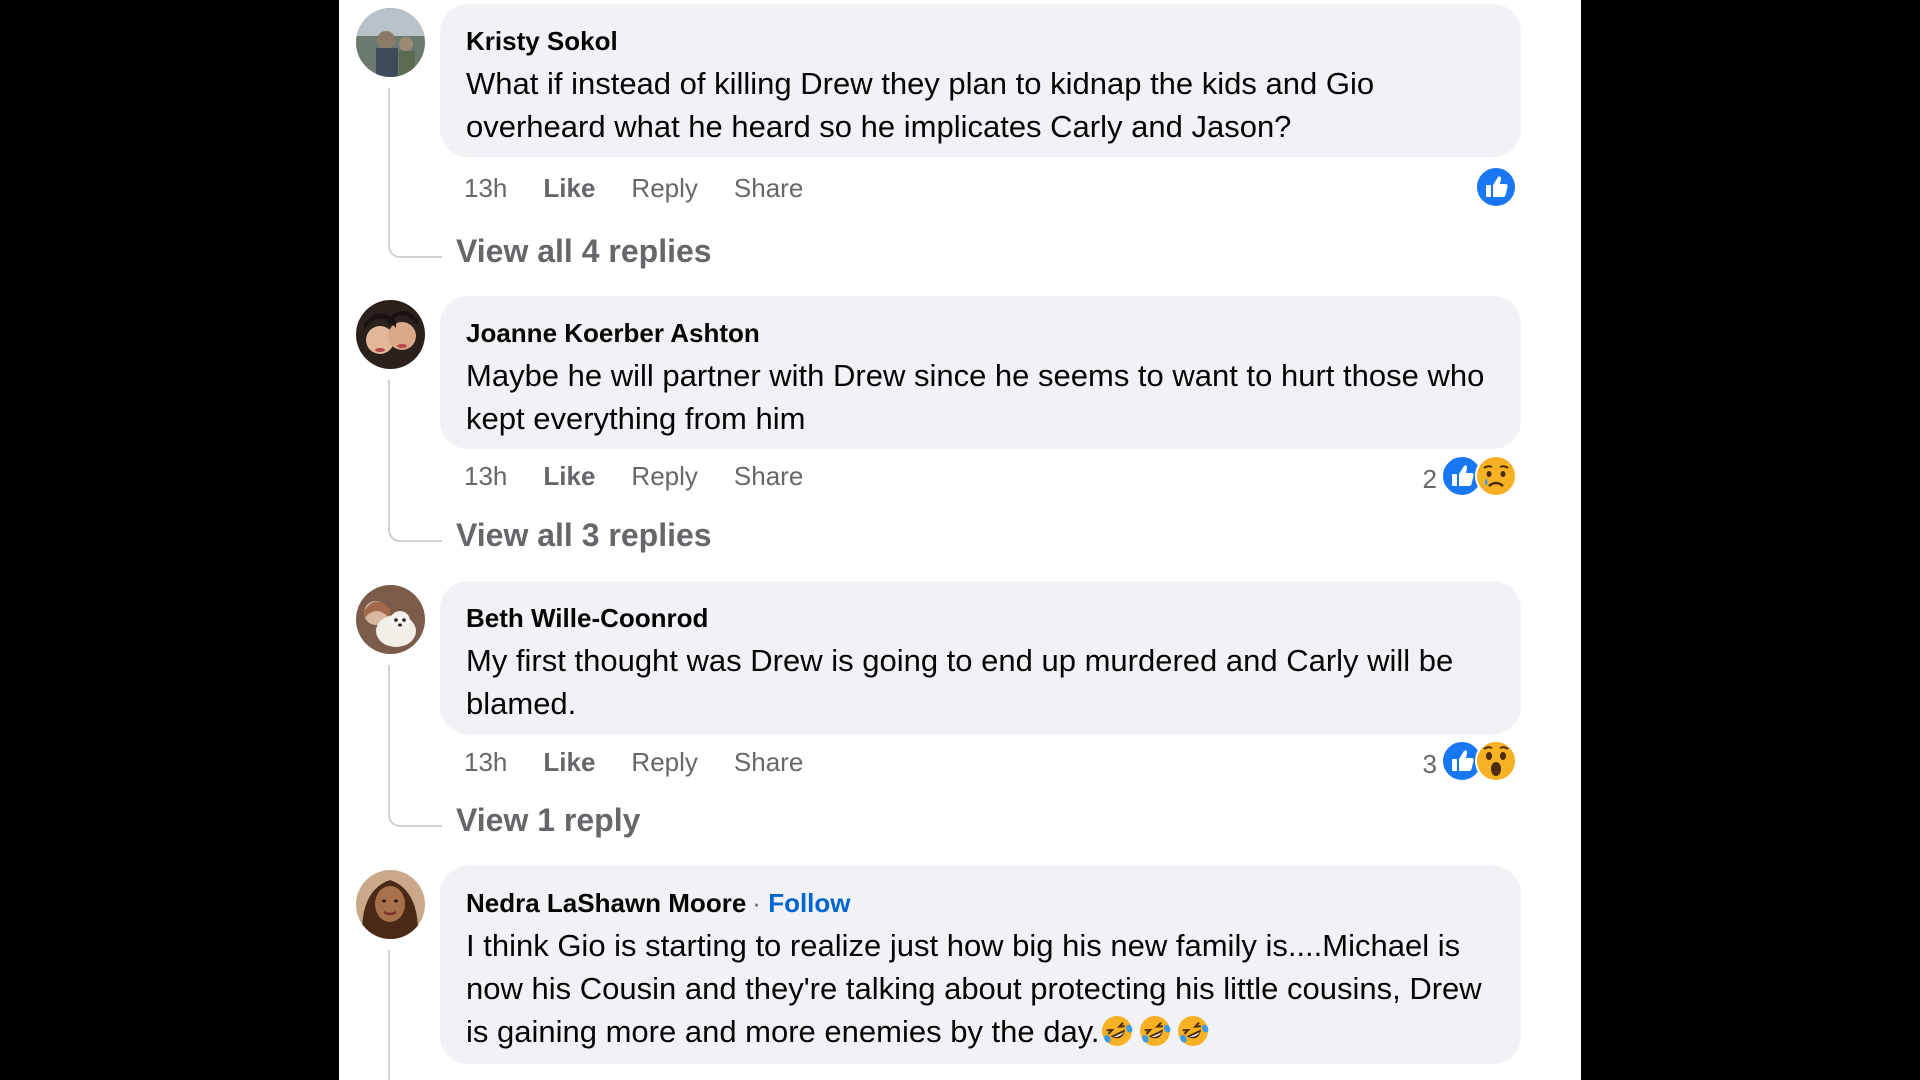 This screenshot has width=1920, height=1080. Describe the element at coordinates (1496, 761) in the screenshot. I see `wow-reaction-icon` at that location.